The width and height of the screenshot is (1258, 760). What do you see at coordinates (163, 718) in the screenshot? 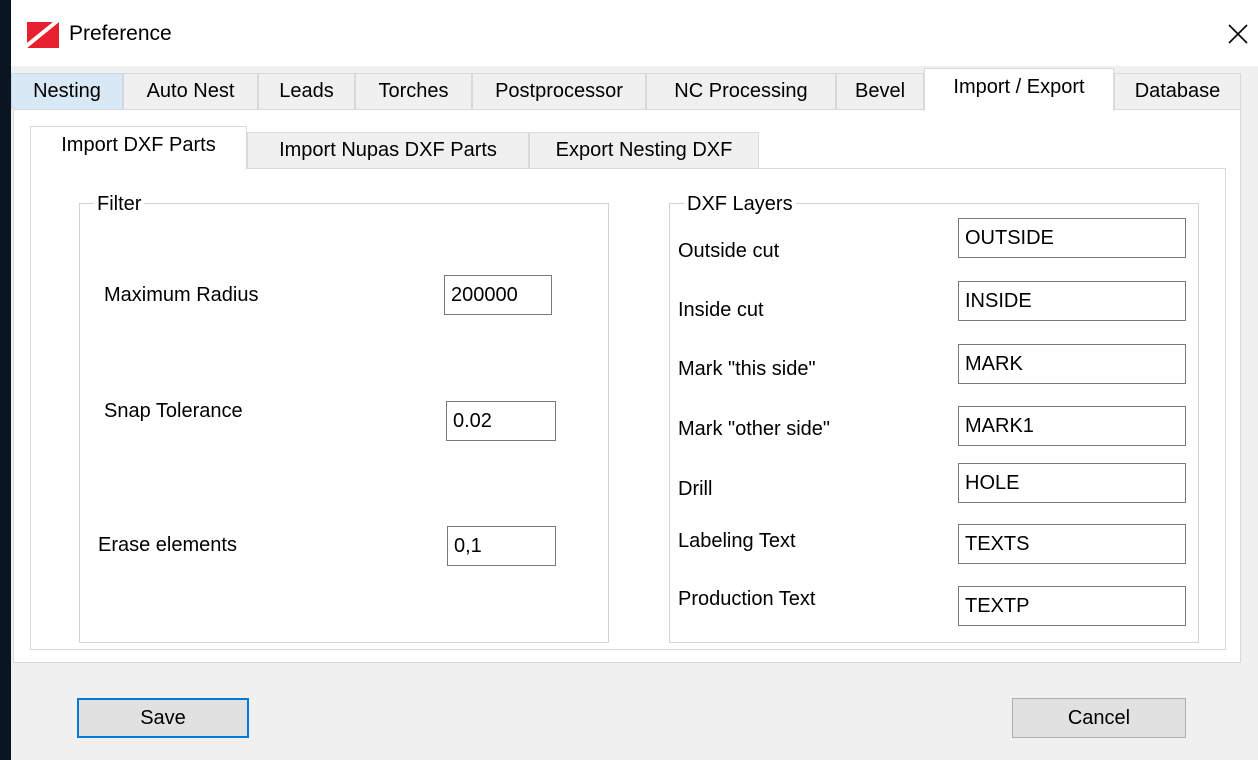
I see `save-button: Save` at bounding box center [163, 718].